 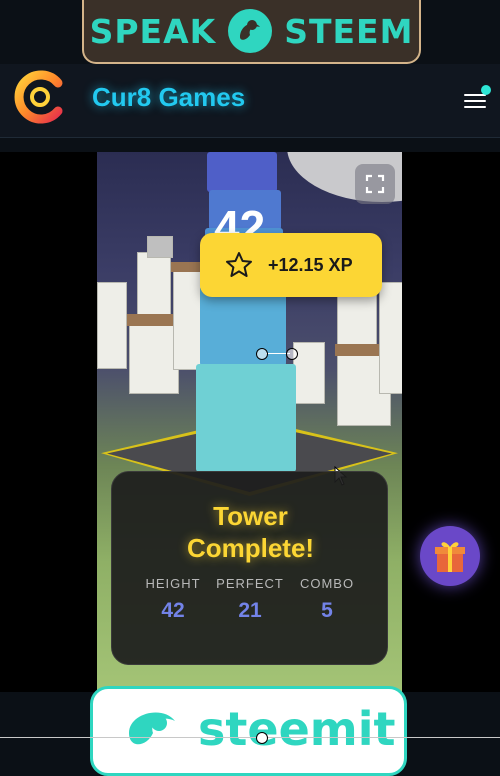 I want to click on fullscreen-icon, so click(x=375, y=184).